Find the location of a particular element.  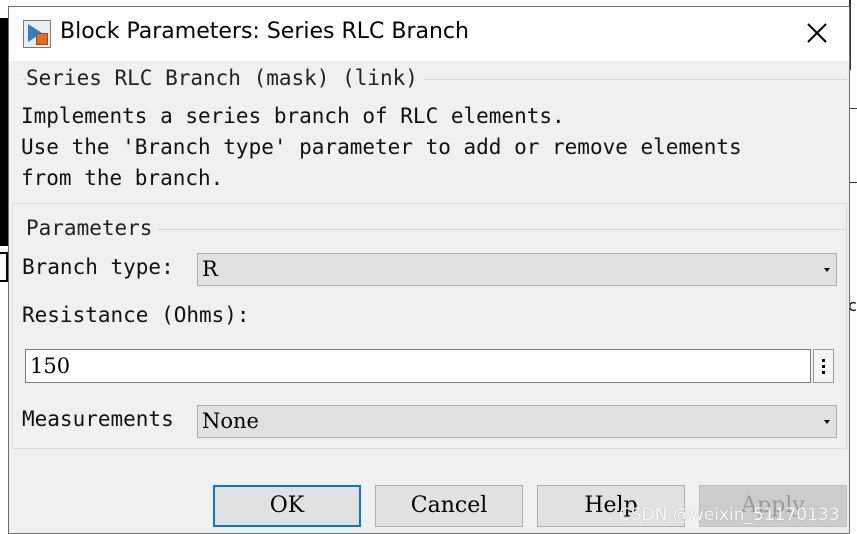

cancel-button: Cancel is located at coordinates (449, 506).